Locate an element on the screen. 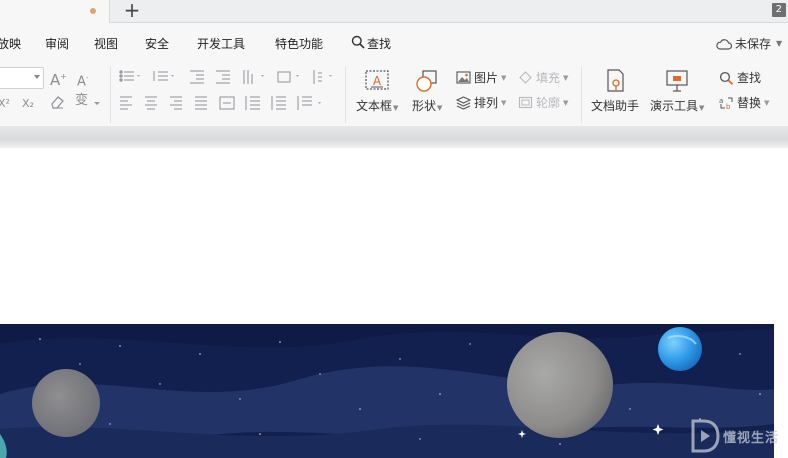 The height and width of the screenshot is (458, 788). find-button: 查找 is located at coordinates (740, 77).